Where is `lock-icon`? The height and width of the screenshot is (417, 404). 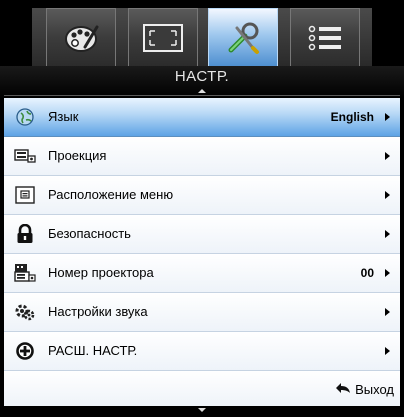 lock-icon is located at coordinates (25, 234).